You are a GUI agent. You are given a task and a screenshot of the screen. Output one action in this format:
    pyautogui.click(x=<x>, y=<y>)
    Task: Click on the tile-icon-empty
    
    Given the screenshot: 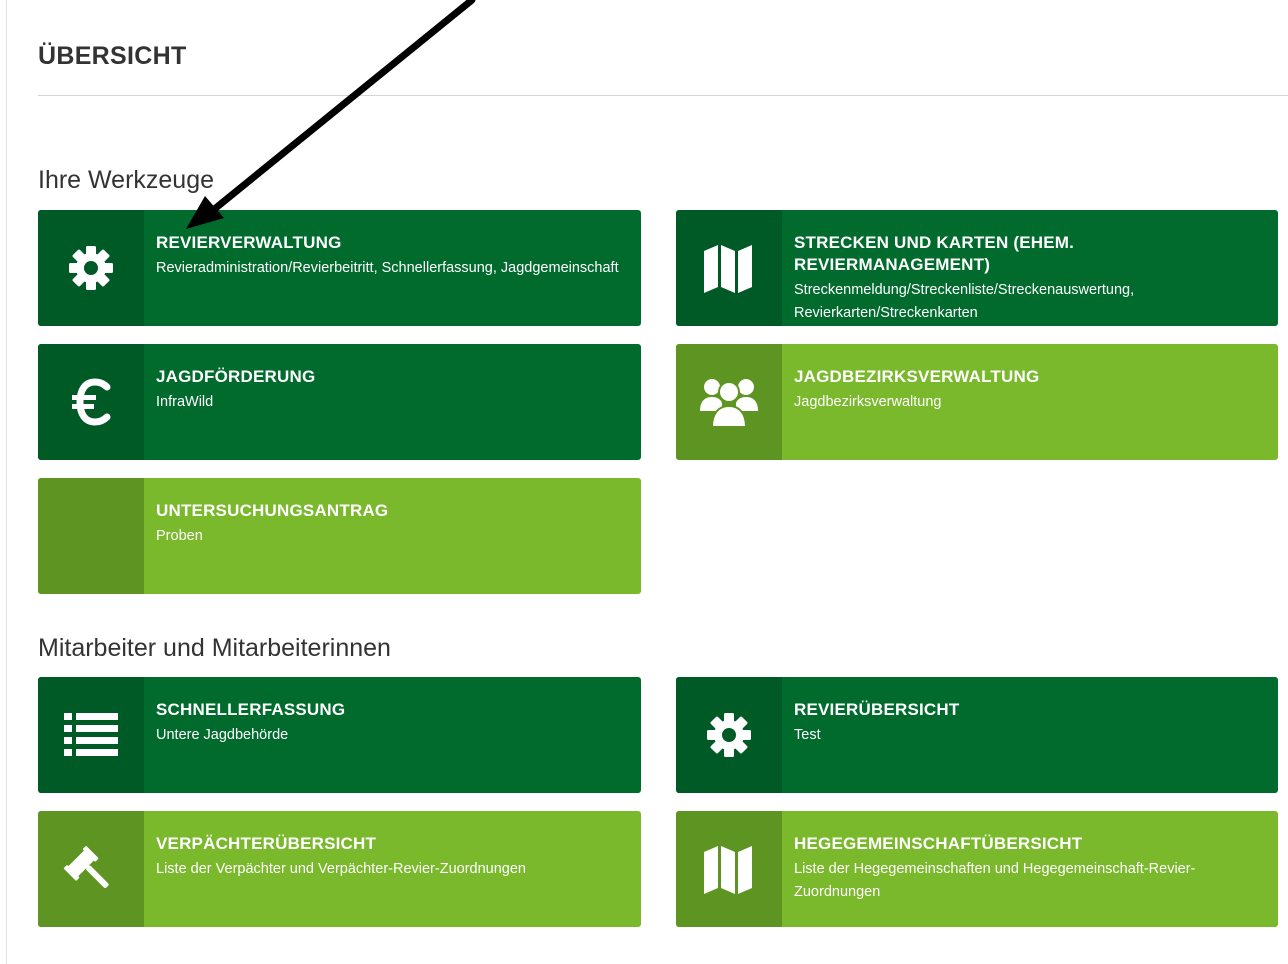 What is the action you would take?
    pyautogui.click(x=91, y=536)
    